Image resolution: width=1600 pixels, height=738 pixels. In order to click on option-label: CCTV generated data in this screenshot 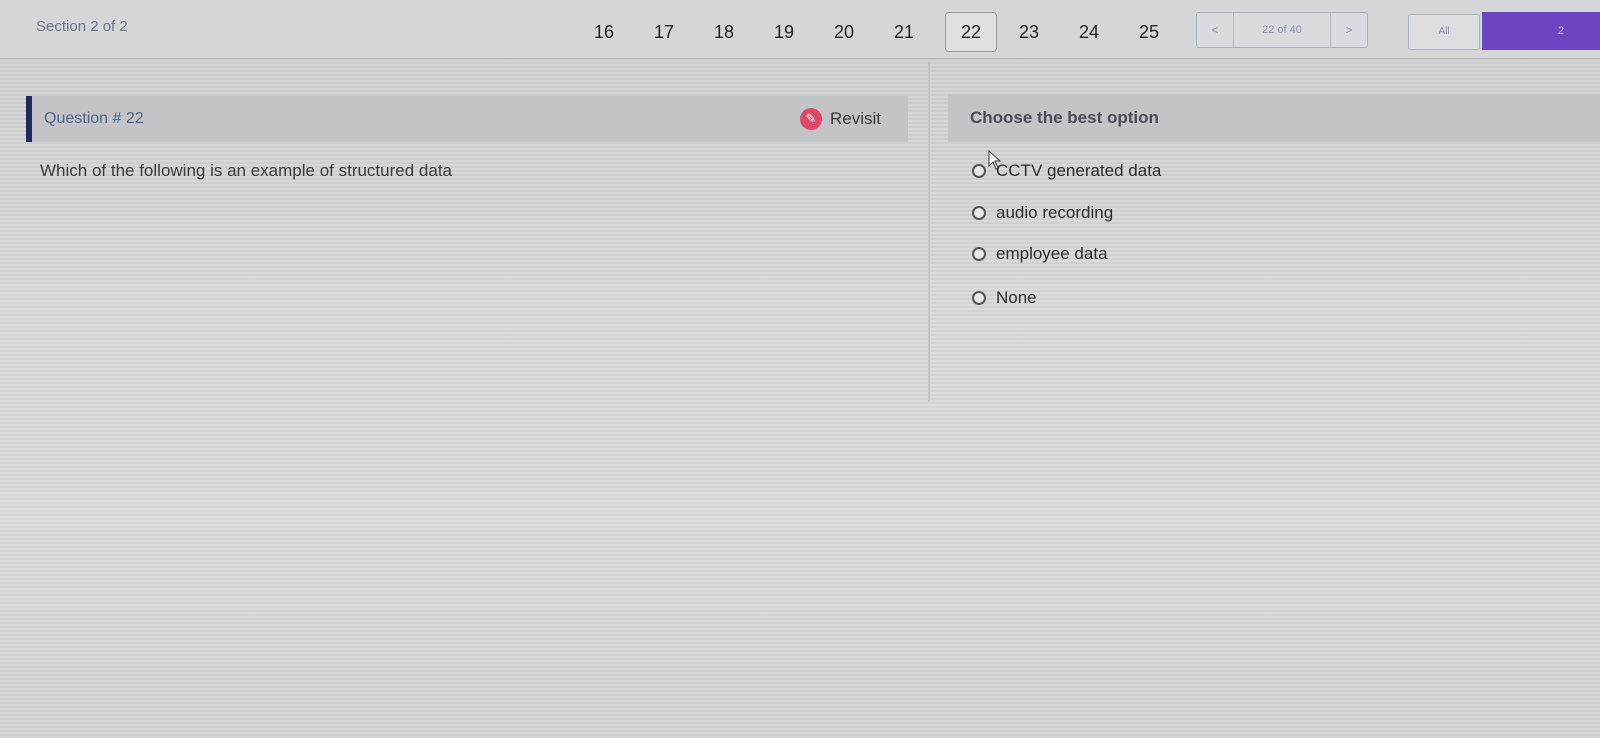, I will do `click(1079, 170)`.